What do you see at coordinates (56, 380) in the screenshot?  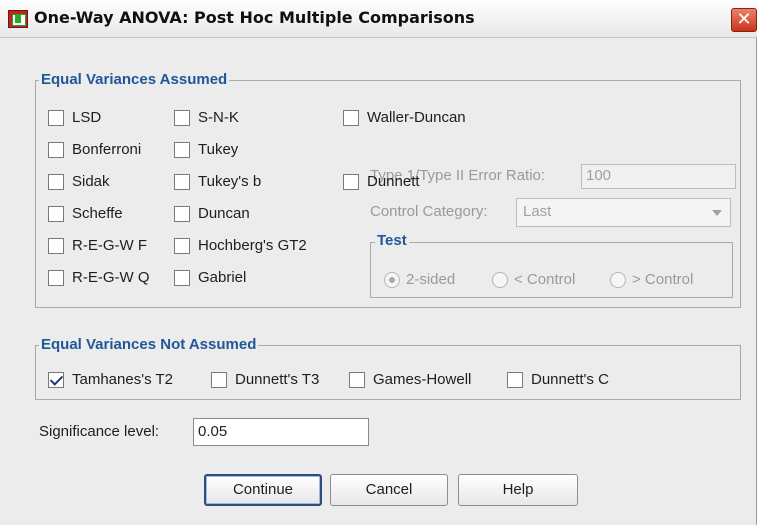 I see `tamhanes-t2-checkbox` at bounding box center [56, 380].